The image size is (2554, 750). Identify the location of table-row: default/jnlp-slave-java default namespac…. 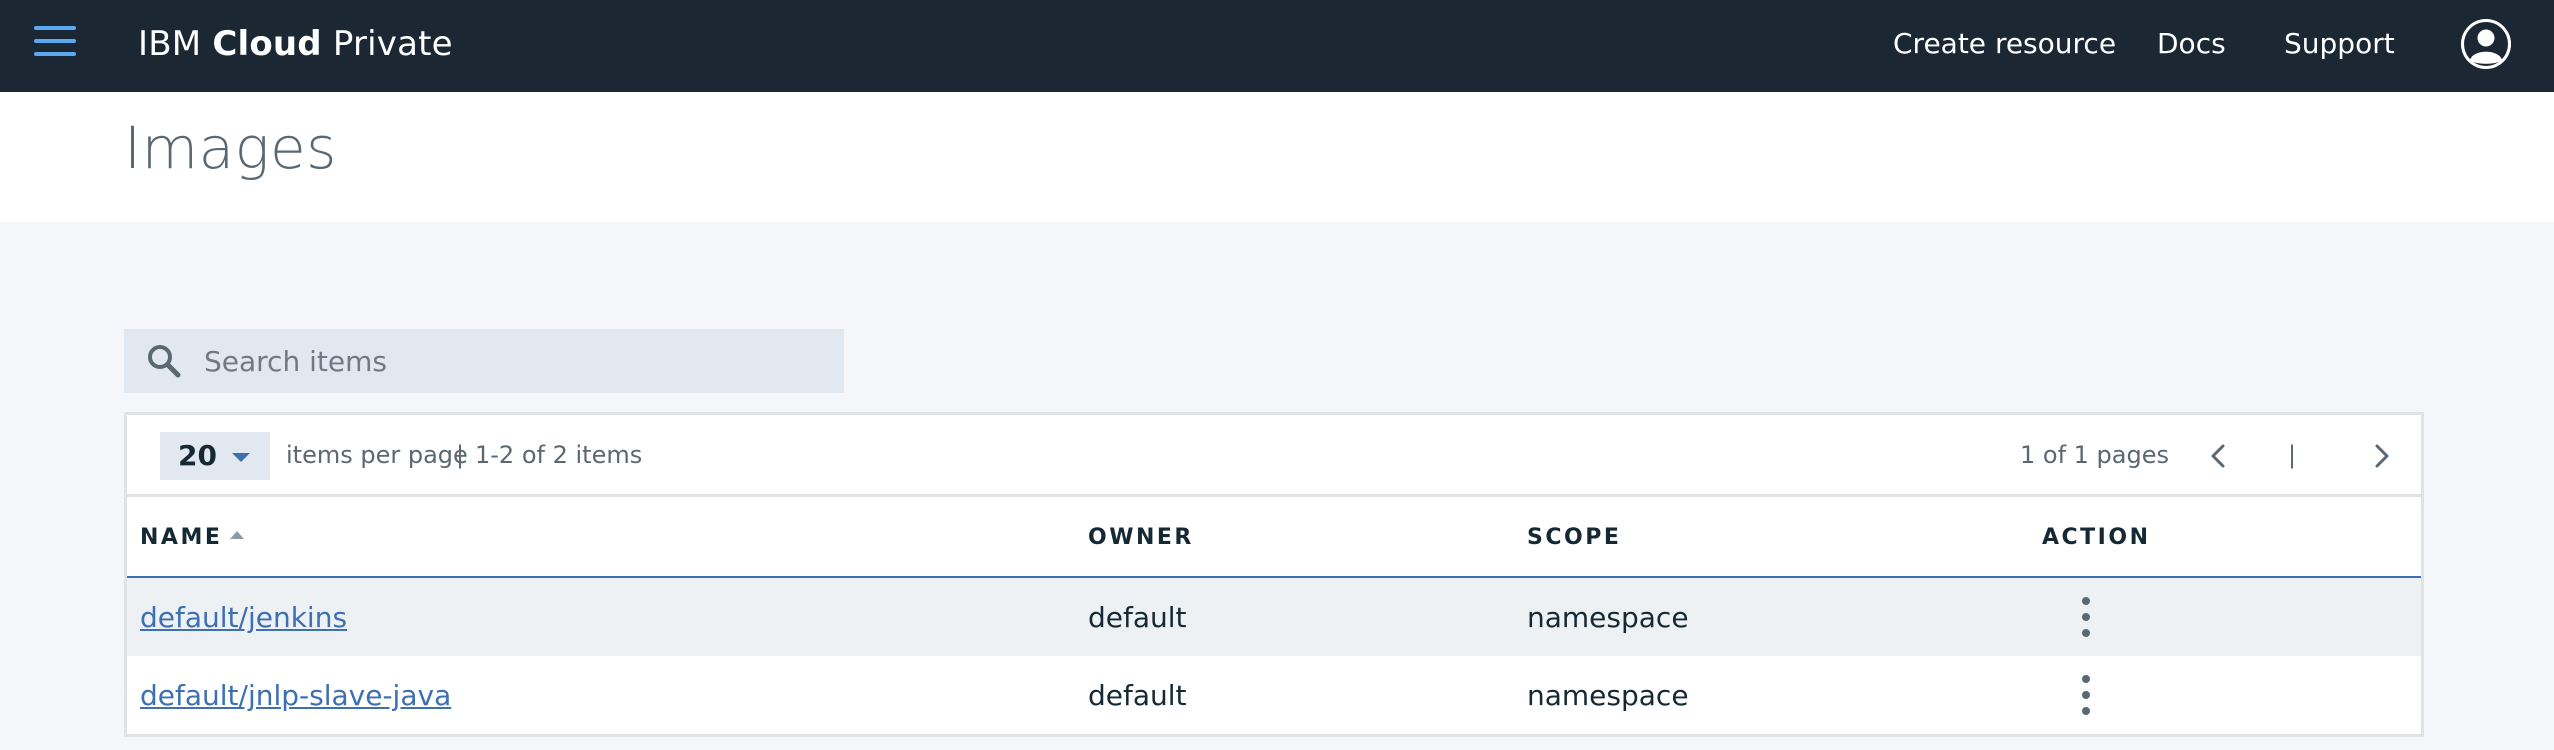
(1274, 695).